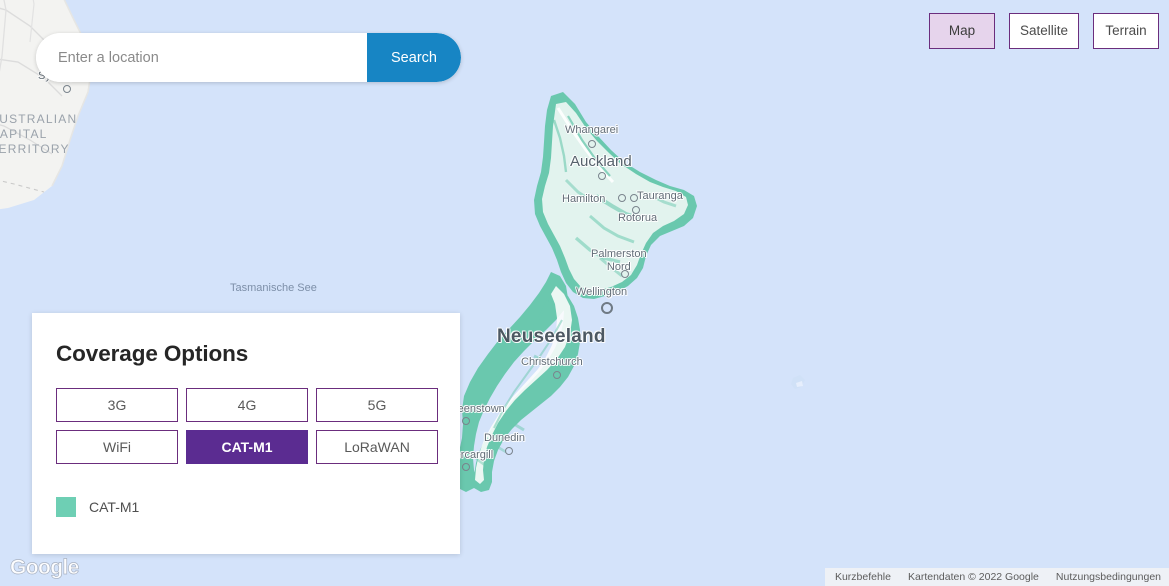 The height and width of the screenshot is (586, 1169). I want to click on search-button: Search, so click(414, 57).